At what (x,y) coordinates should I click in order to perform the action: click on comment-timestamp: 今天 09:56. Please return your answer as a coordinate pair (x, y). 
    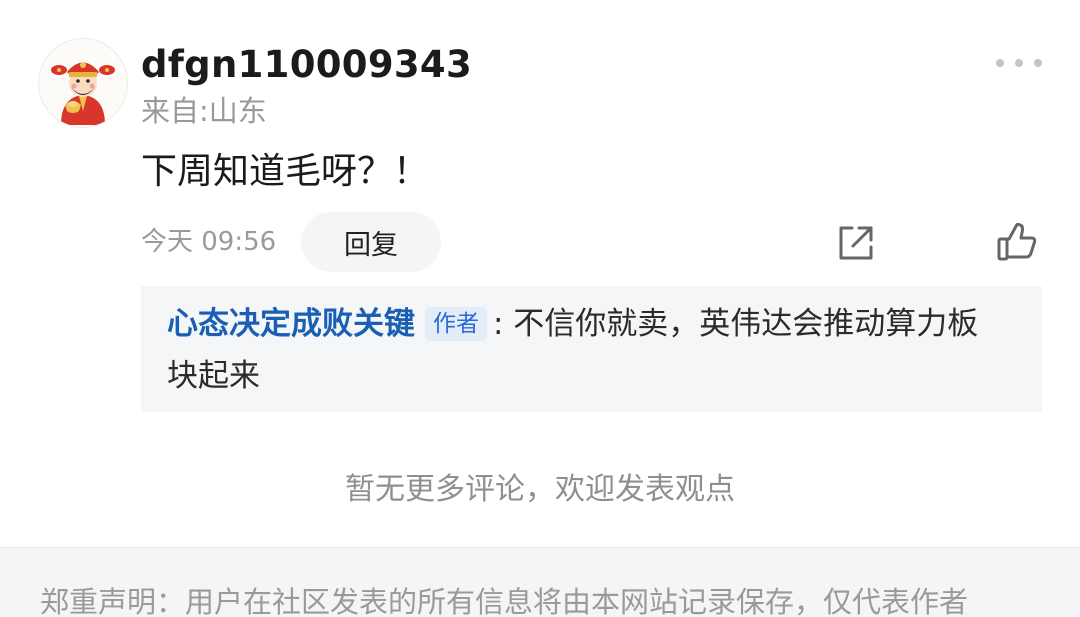
    Looking at the image, I should click on (209, 242).